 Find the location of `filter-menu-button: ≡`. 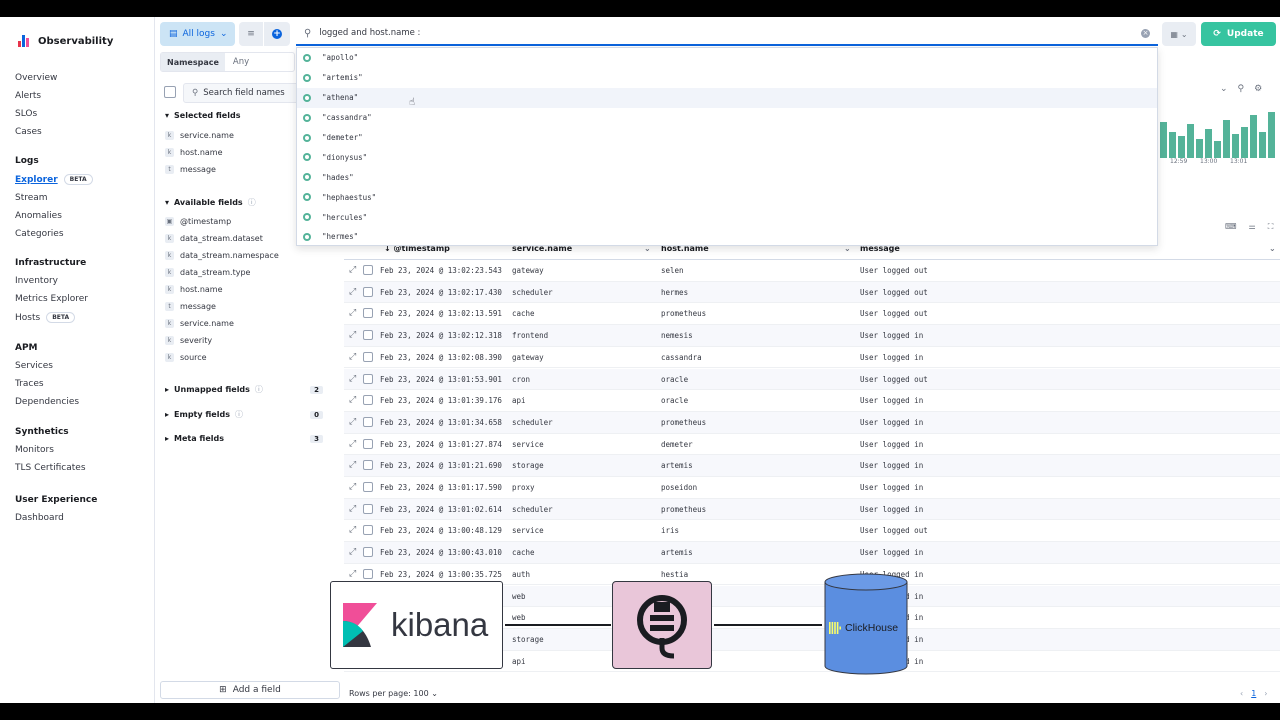

filter-menu-button: ≡ is located at coordinates (251, 34).